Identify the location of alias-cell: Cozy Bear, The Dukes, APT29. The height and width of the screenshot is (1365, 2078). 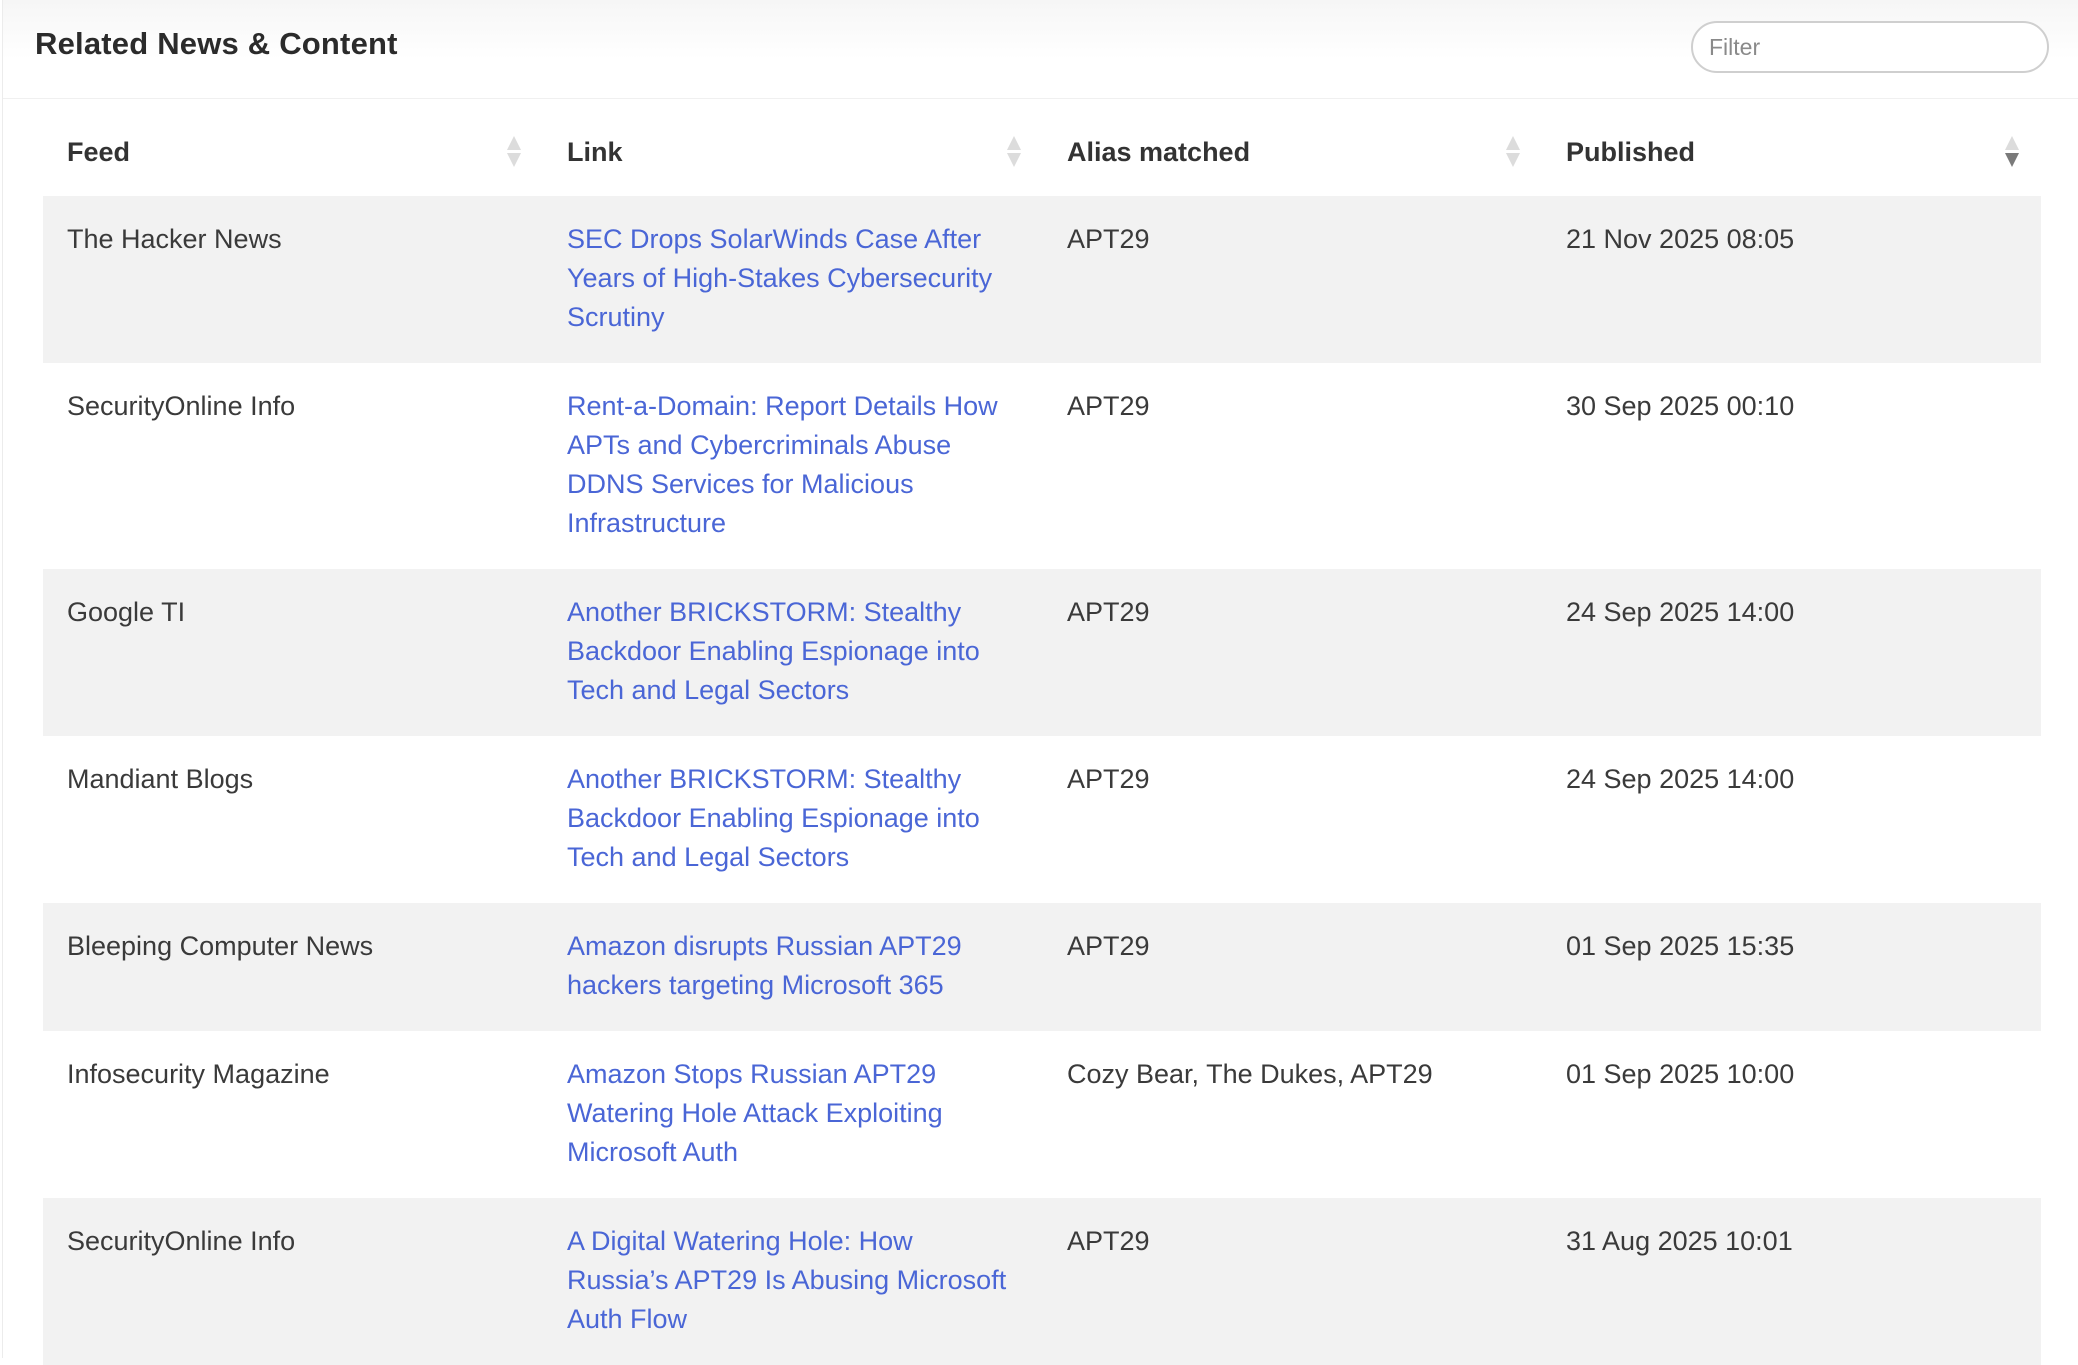
(1250, 1074).